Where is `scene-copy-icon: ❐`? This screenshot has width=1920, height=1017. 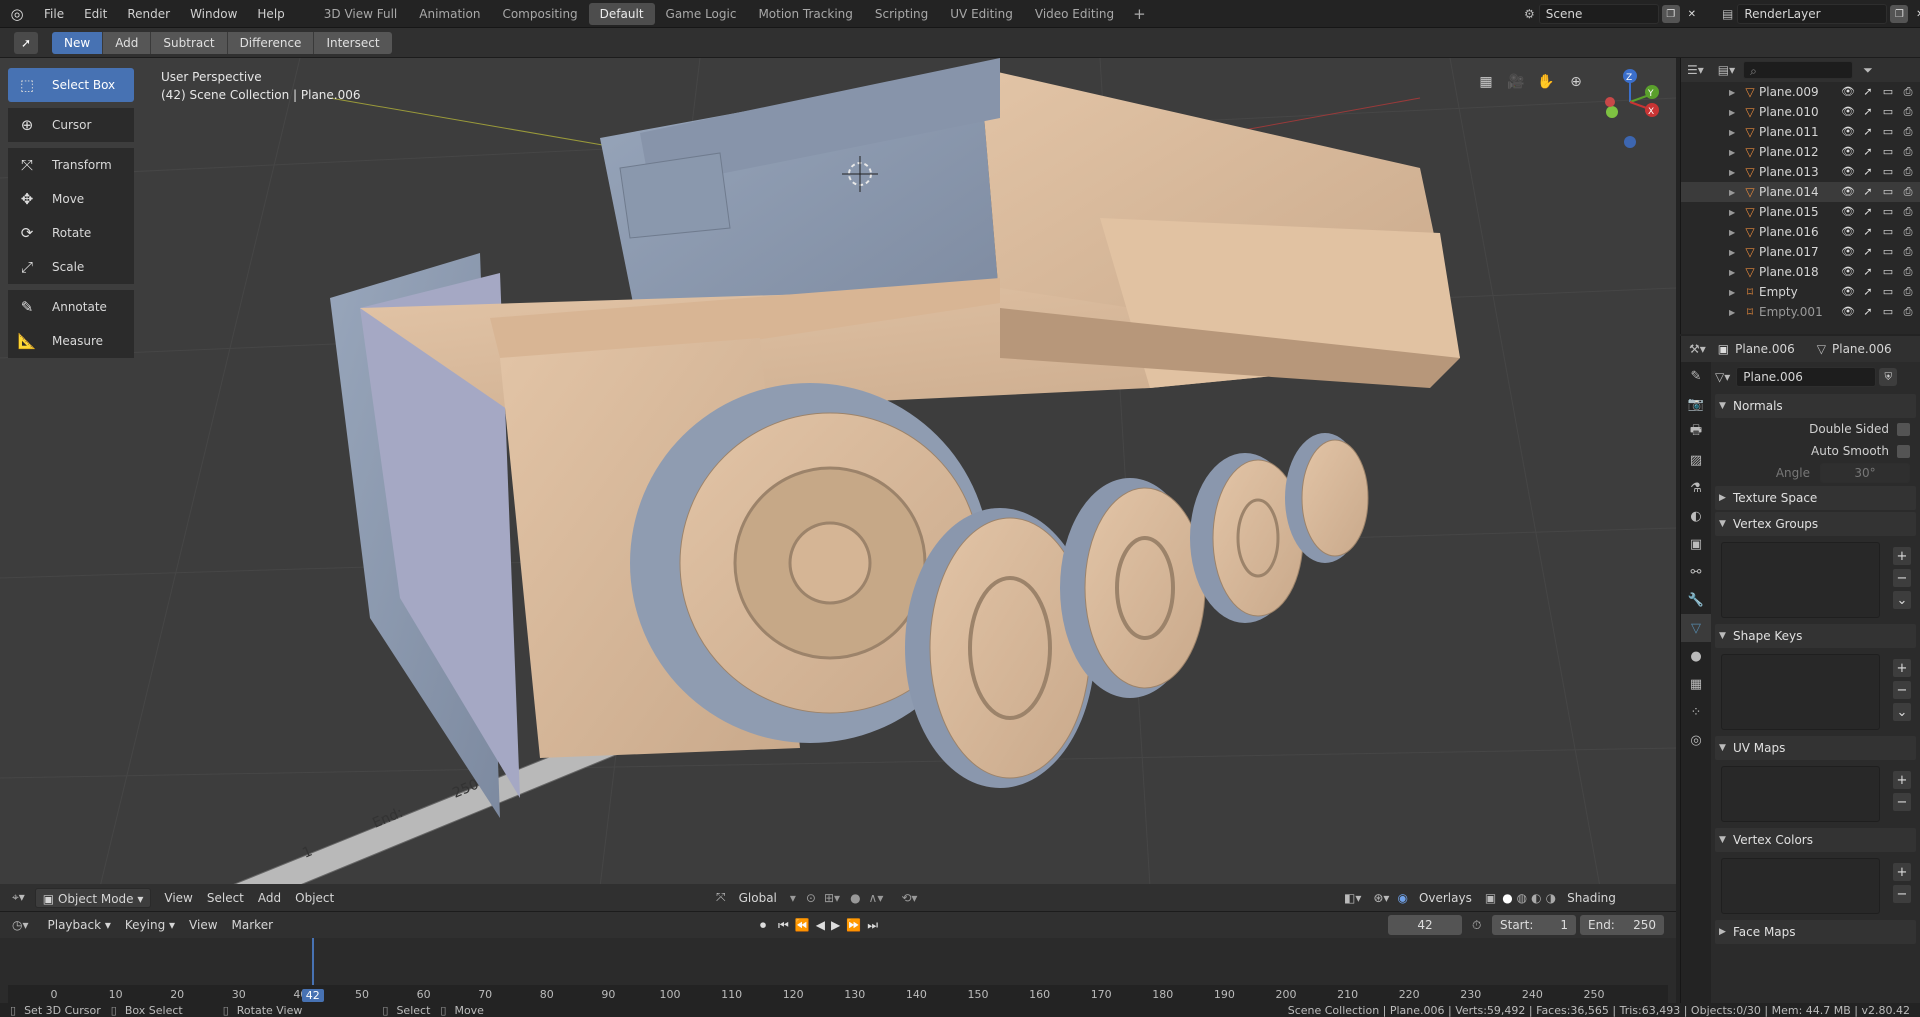 scene-copy-icon: ❐ is located at coordinates (1670, 14).